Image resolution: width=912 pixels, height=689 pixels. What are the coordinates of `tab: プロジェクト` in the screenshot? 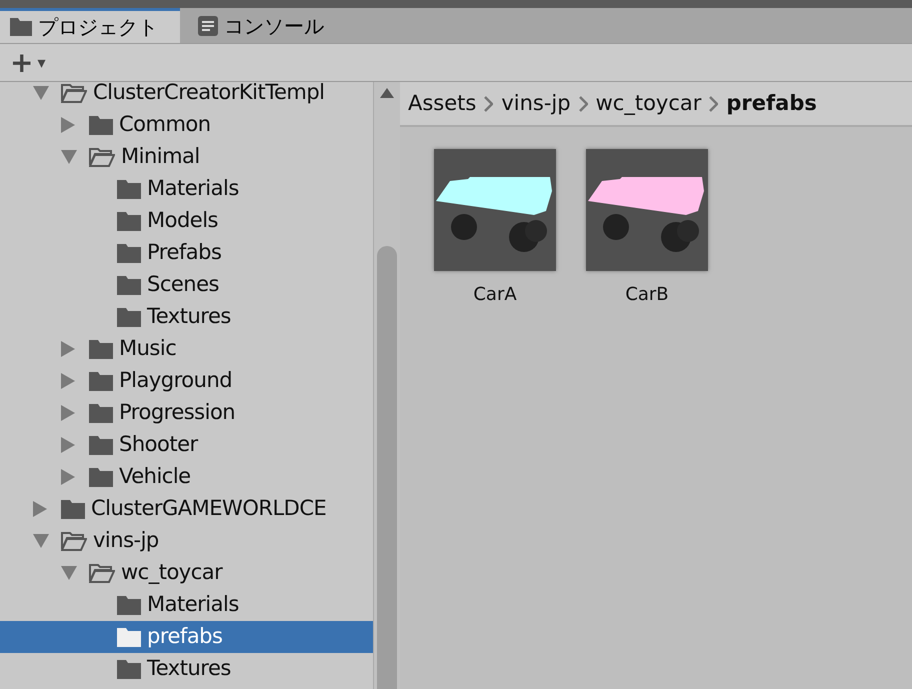 It's located at (90, 25).